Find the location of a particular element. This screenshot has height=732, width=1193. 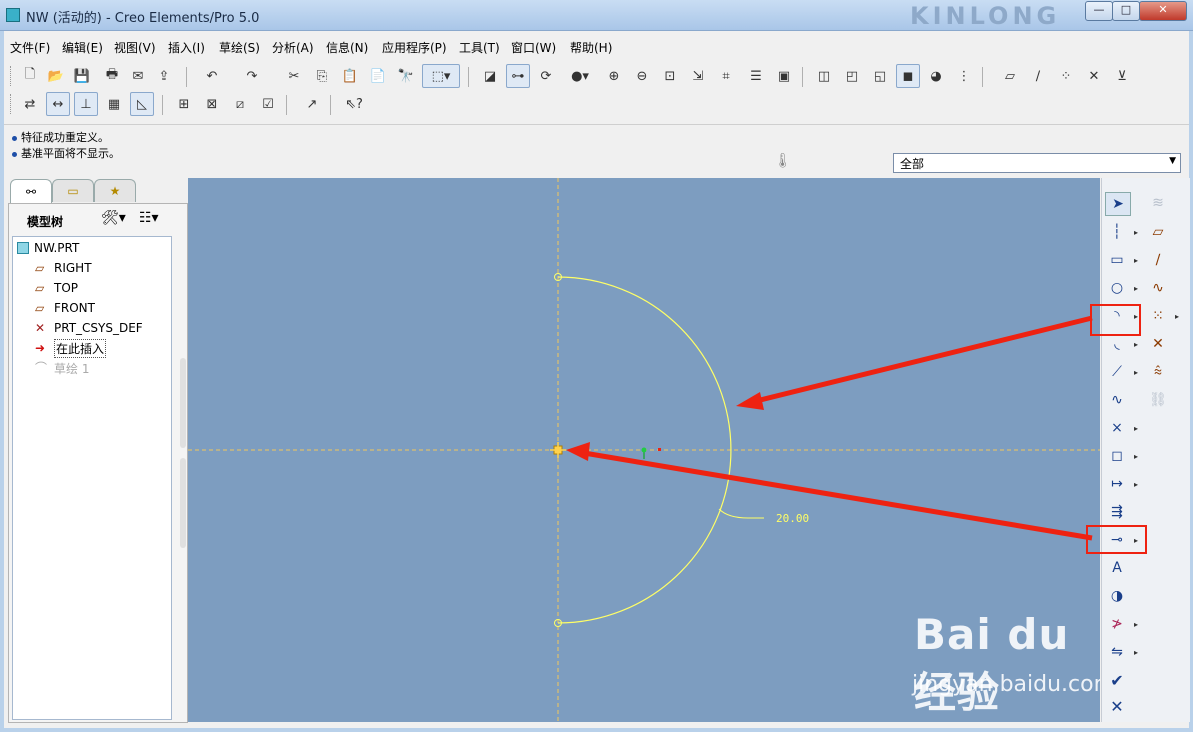

new-file-icon: 🗋 is located at coordinates (30, 76).